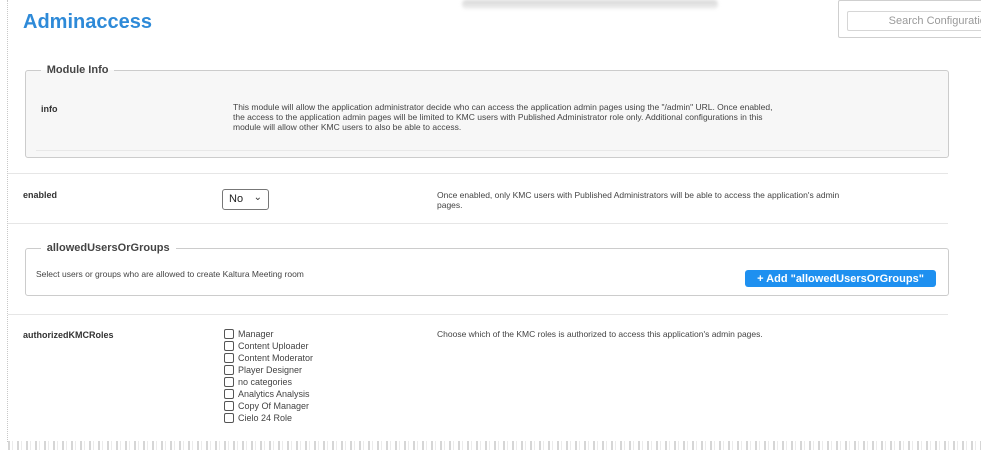 The image size is (981, 450). I want to click on role-option: Content Moderator, so click(268, 358).